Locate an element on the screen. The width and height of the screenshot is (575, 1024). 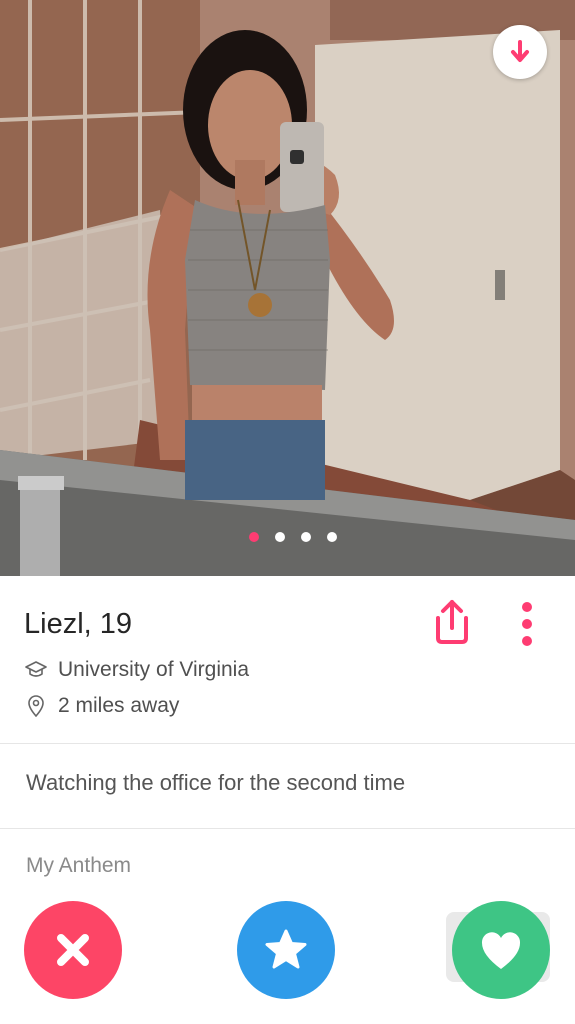
distance-text: 2 miles away is located at coordinates (119, 705).